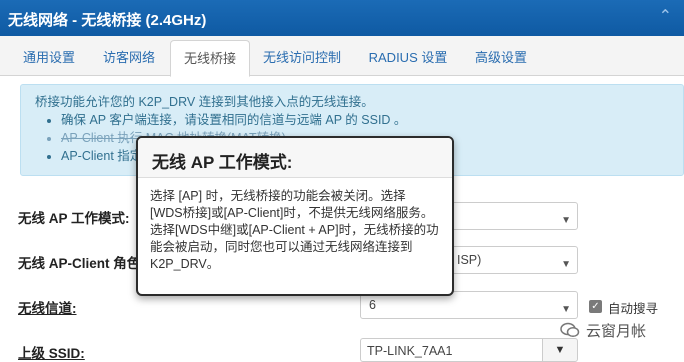 Image resolution: width=684 pixels, height=362 pixels. Describe the element at coordinates (302, 58) in the screenshot. I see `tab-access-control: 无线访问控制` at that location.